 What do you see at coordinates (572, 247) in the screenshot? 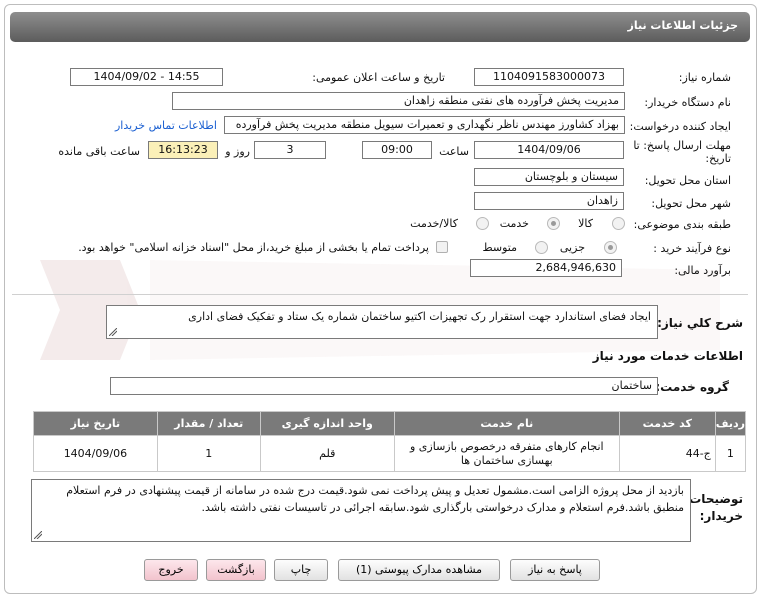
I see `process-minor-label: جزیی` at bounding box center [572, 247].